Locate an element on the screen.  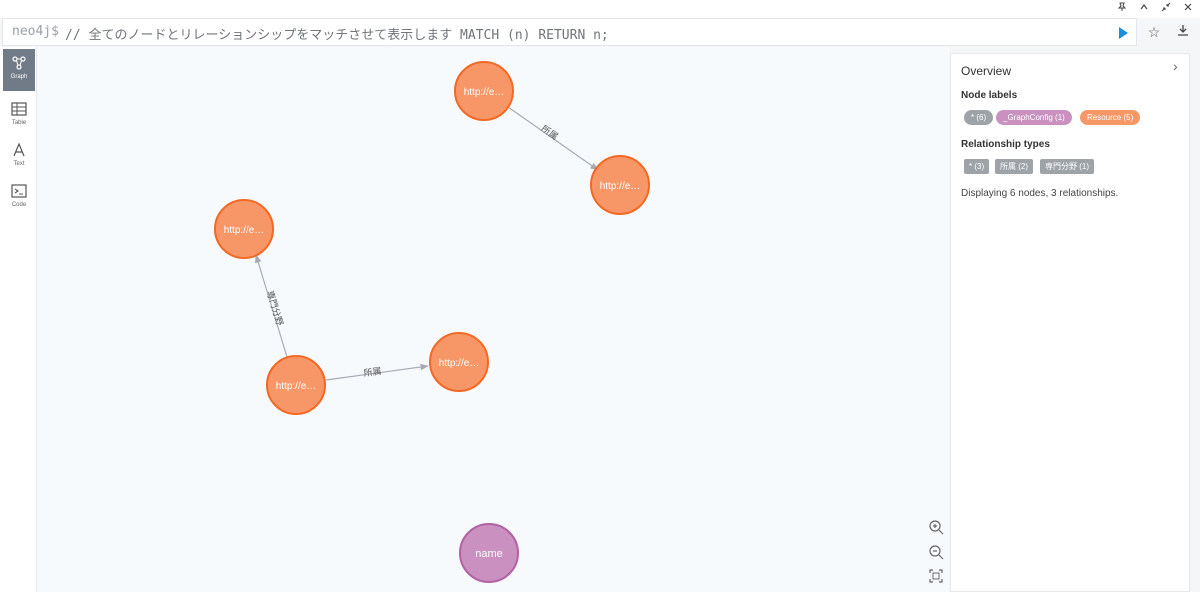
sidebar-item-label: Table is located at coordinates (19, 123).